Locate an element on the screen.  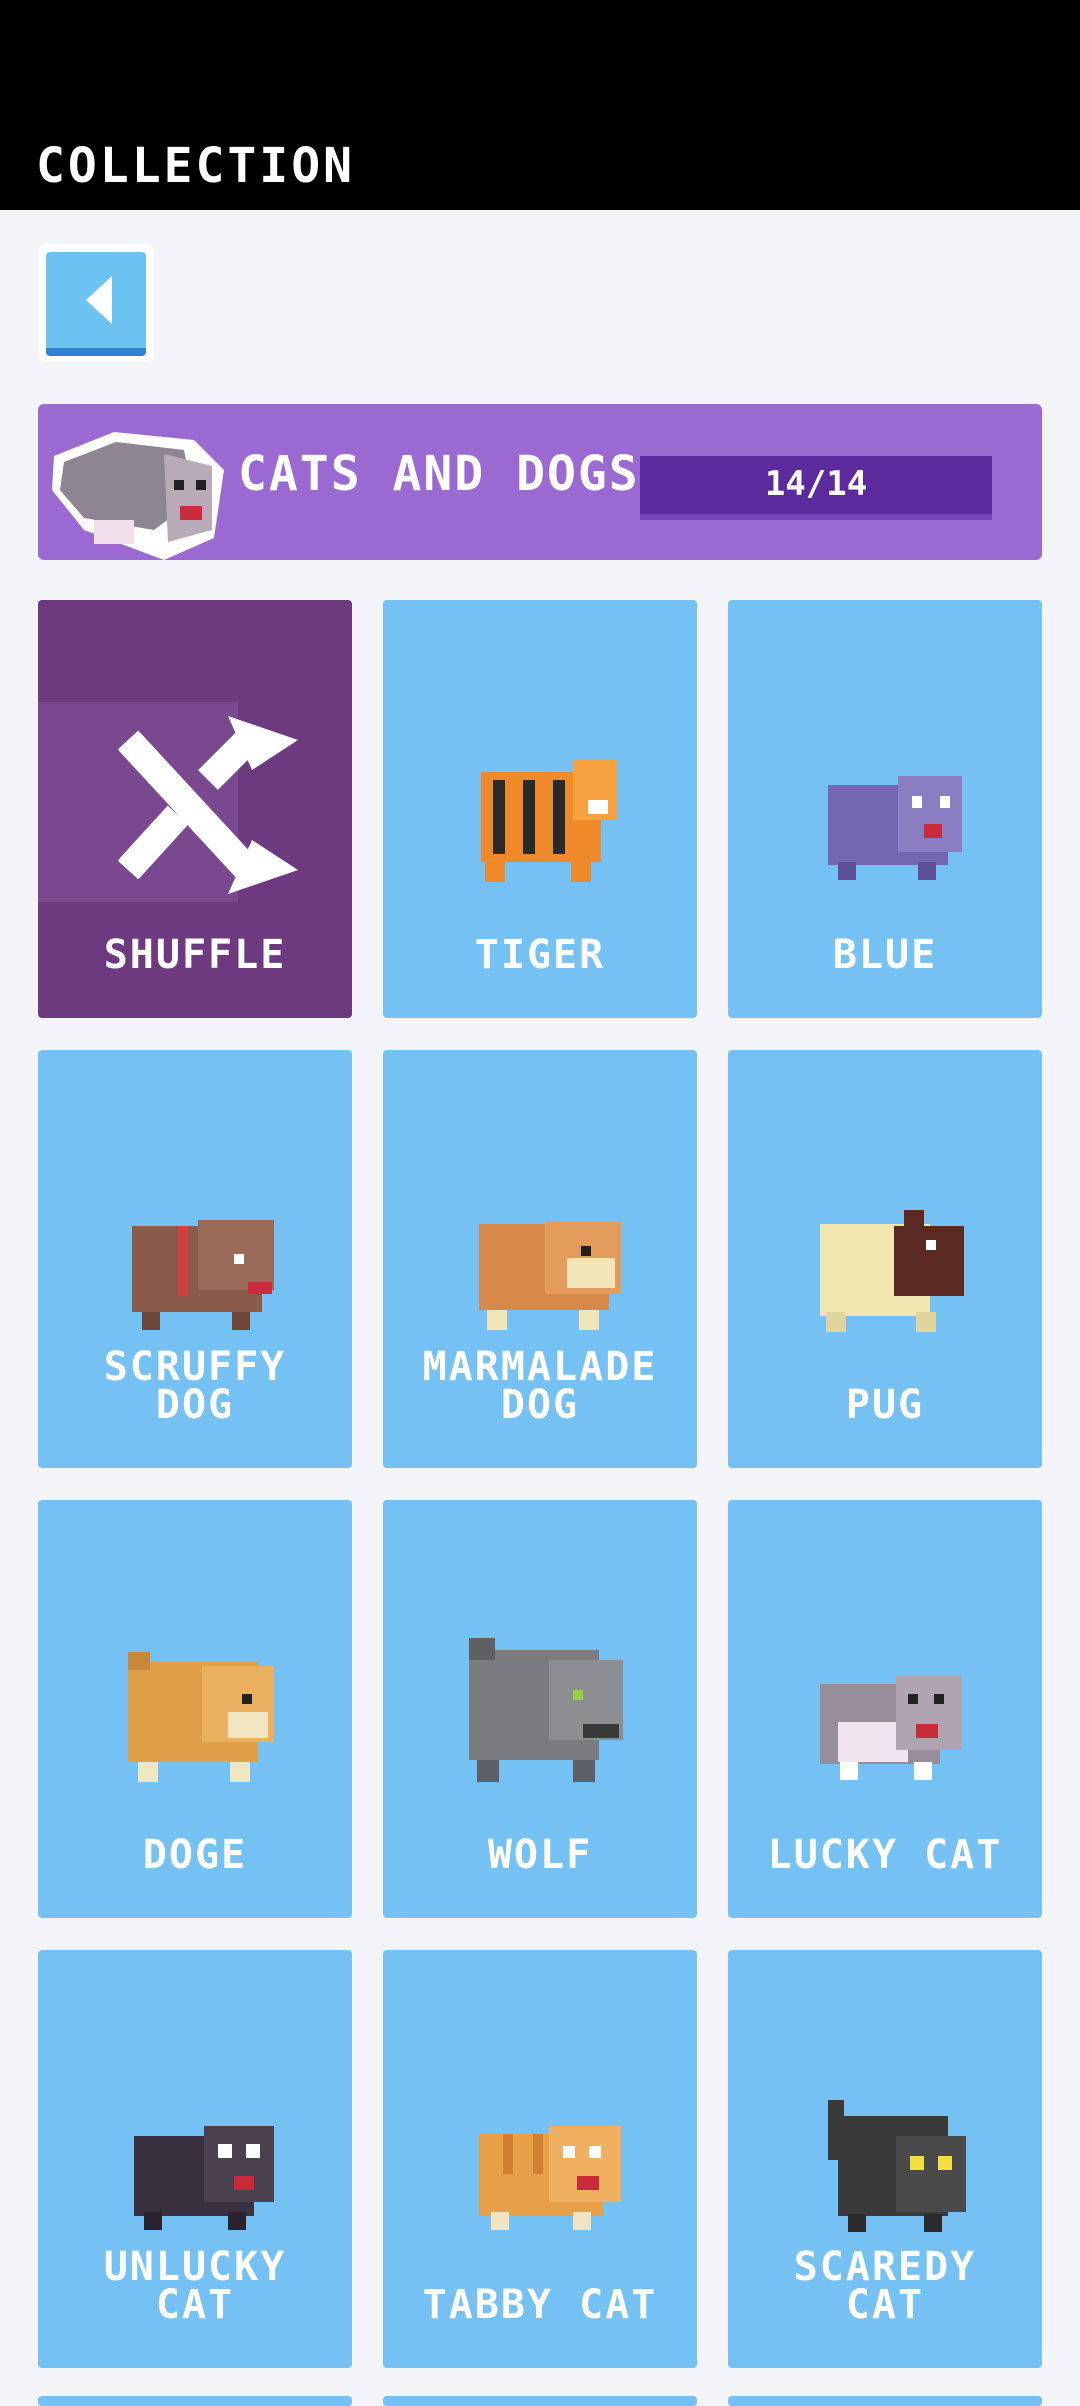
character-card-unlucky-cat: UNLUCKY CAT is located at coordinates (195, 2159).